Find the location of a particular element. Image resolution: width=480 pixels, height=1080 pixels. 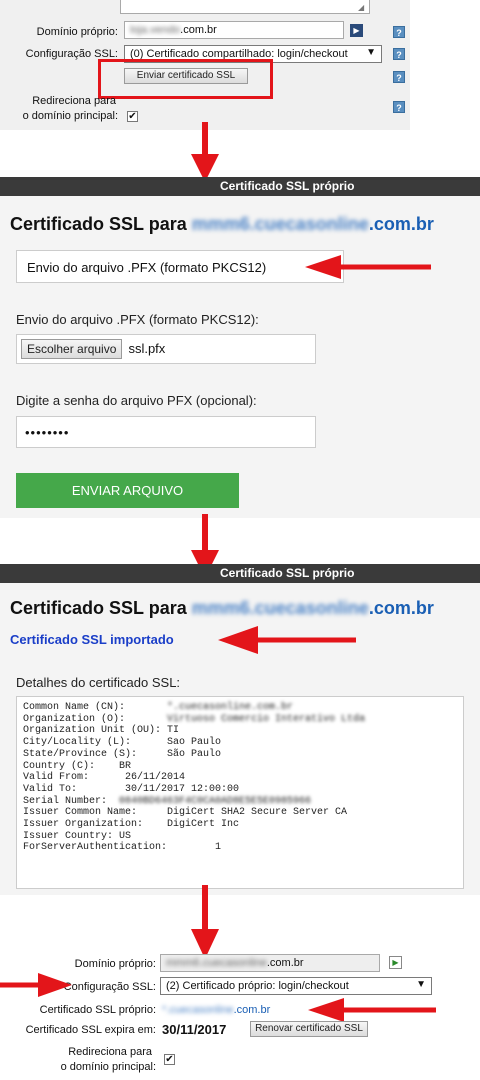

detail-value: TI is located at coordinates (173, 731).